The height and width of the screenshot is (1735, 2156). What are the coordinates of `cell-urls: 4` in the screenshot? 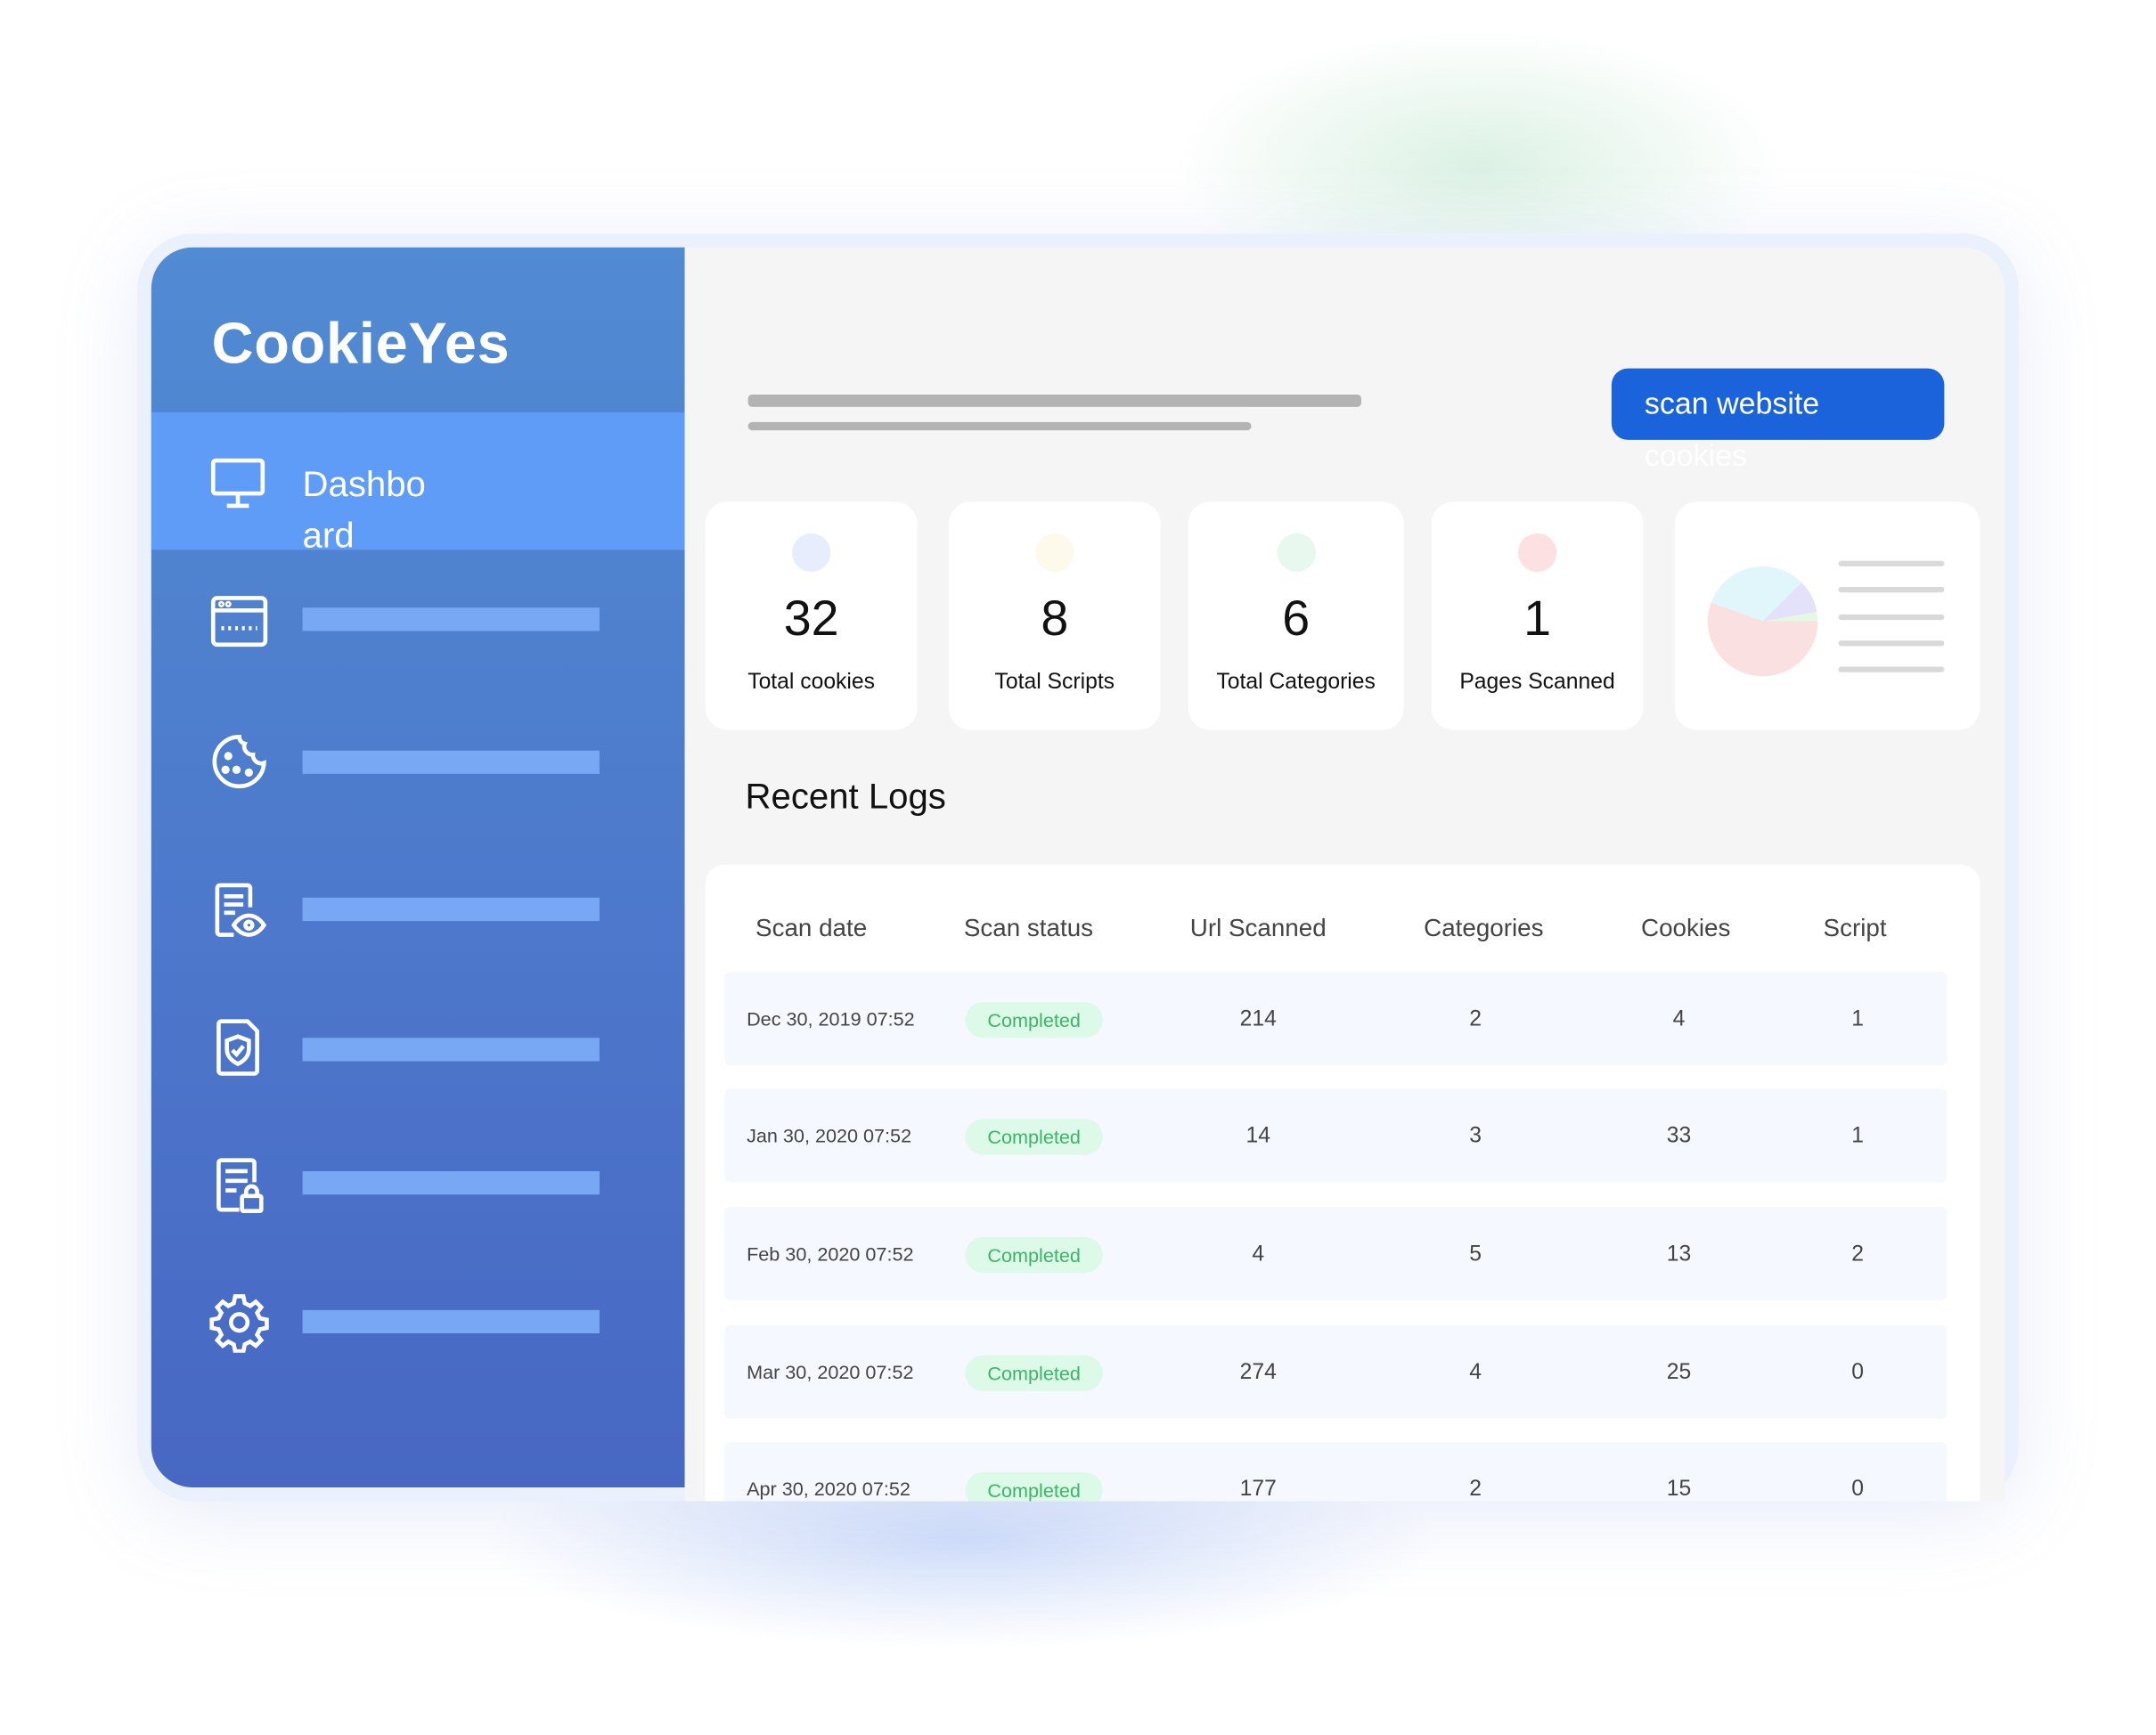 It's located at (1258, 1254).